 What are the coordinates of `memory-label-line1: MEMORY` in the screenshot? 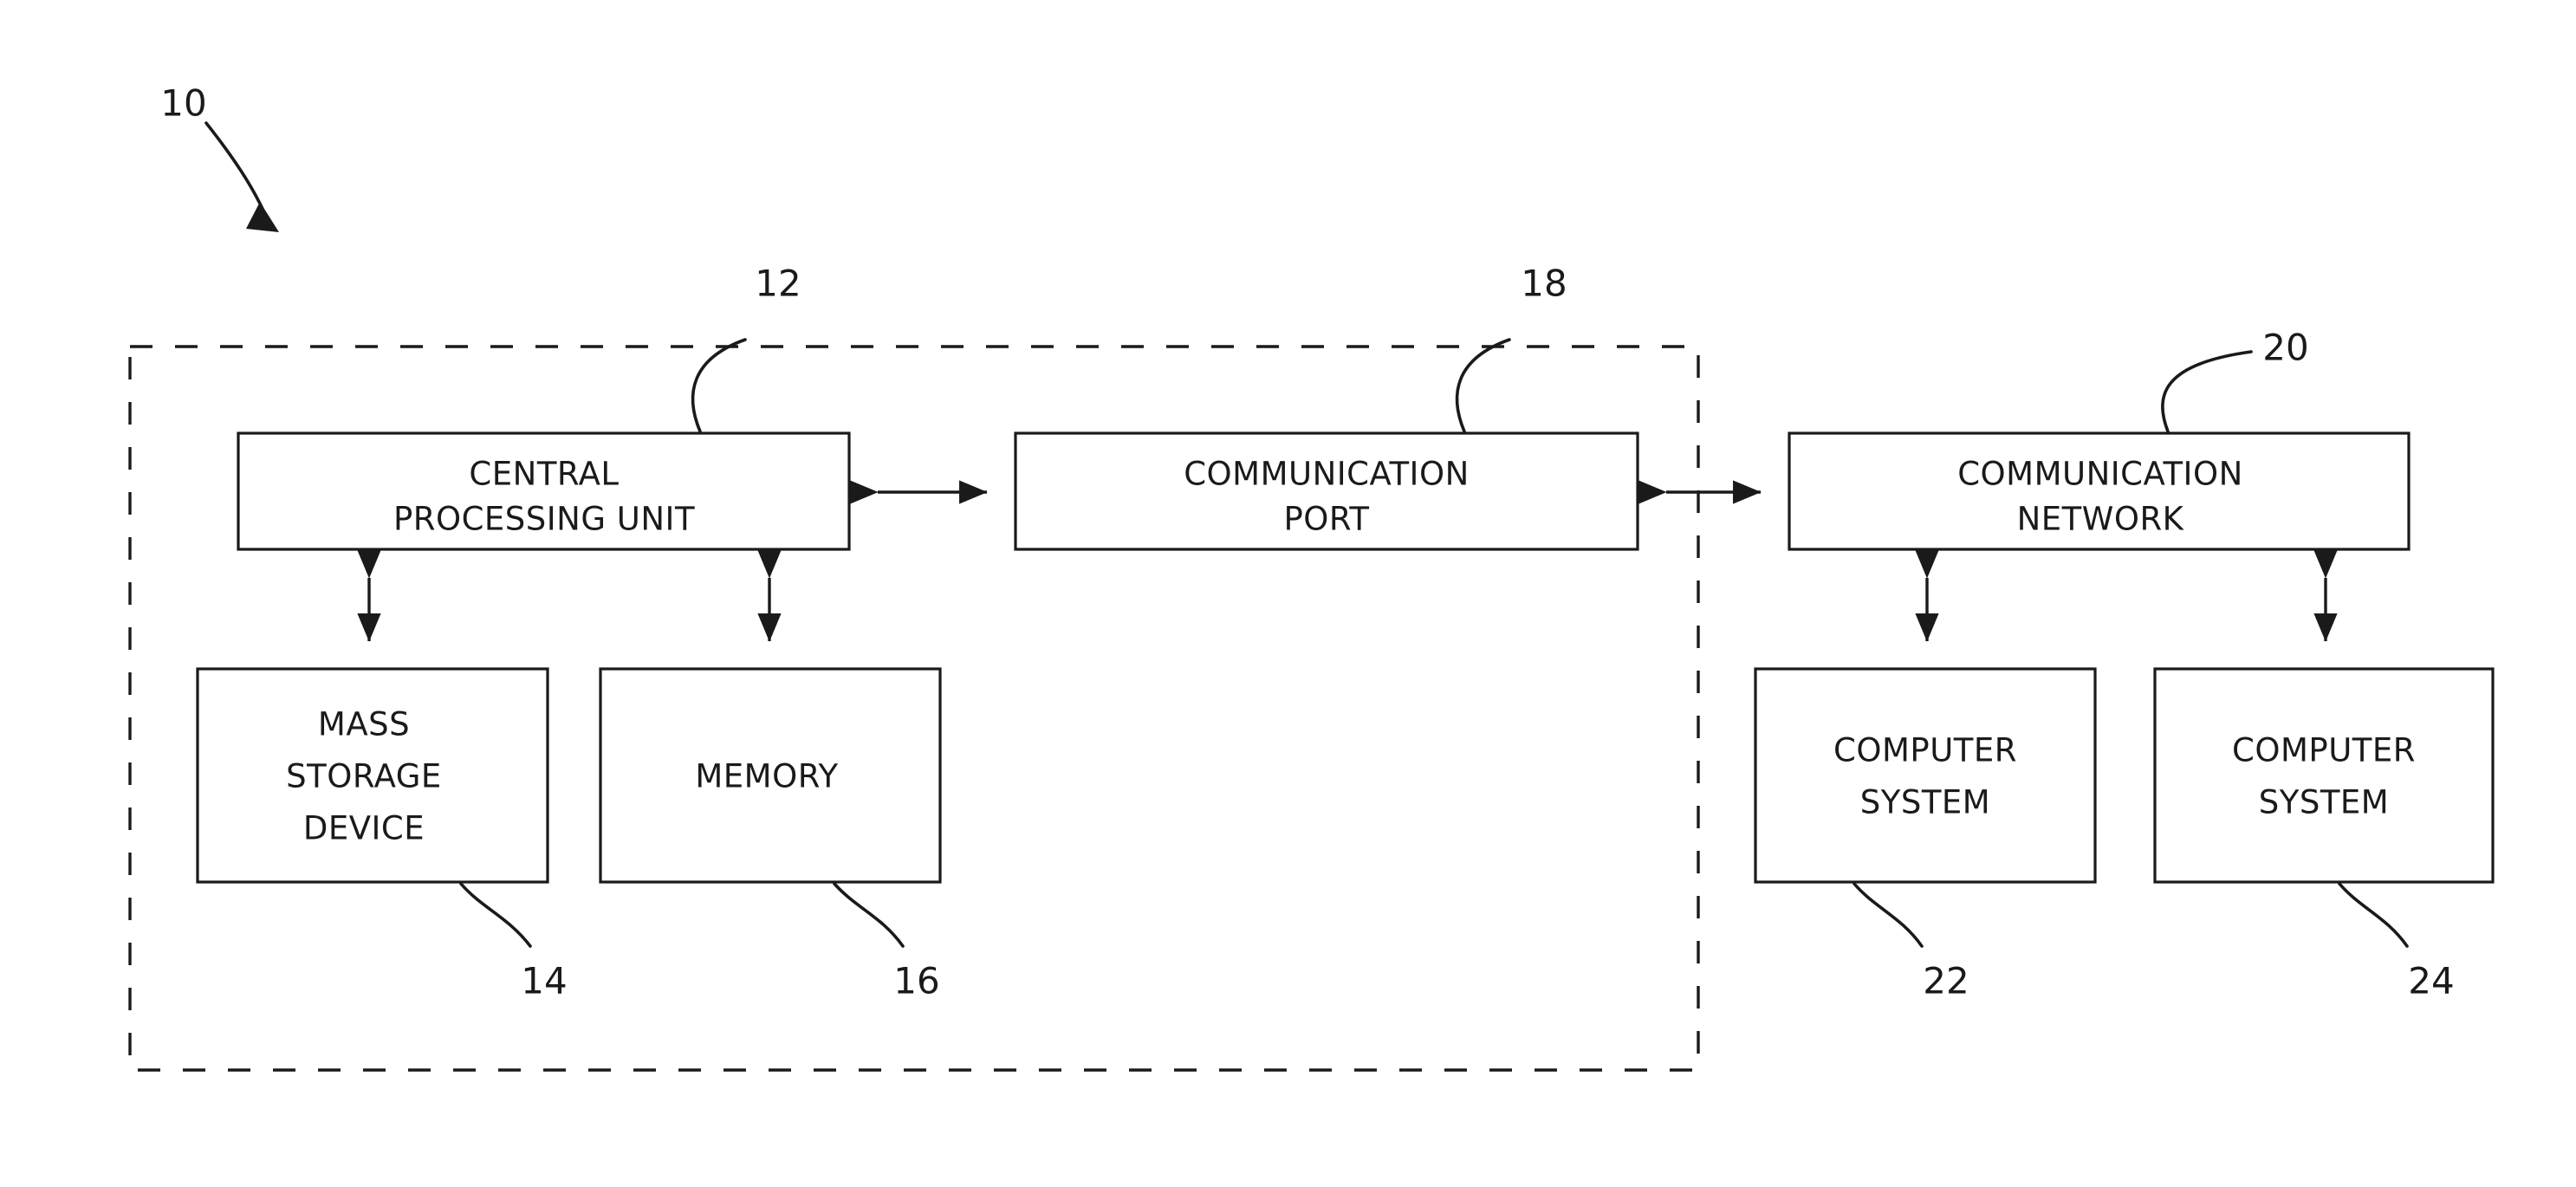 It's located at (767, 776).